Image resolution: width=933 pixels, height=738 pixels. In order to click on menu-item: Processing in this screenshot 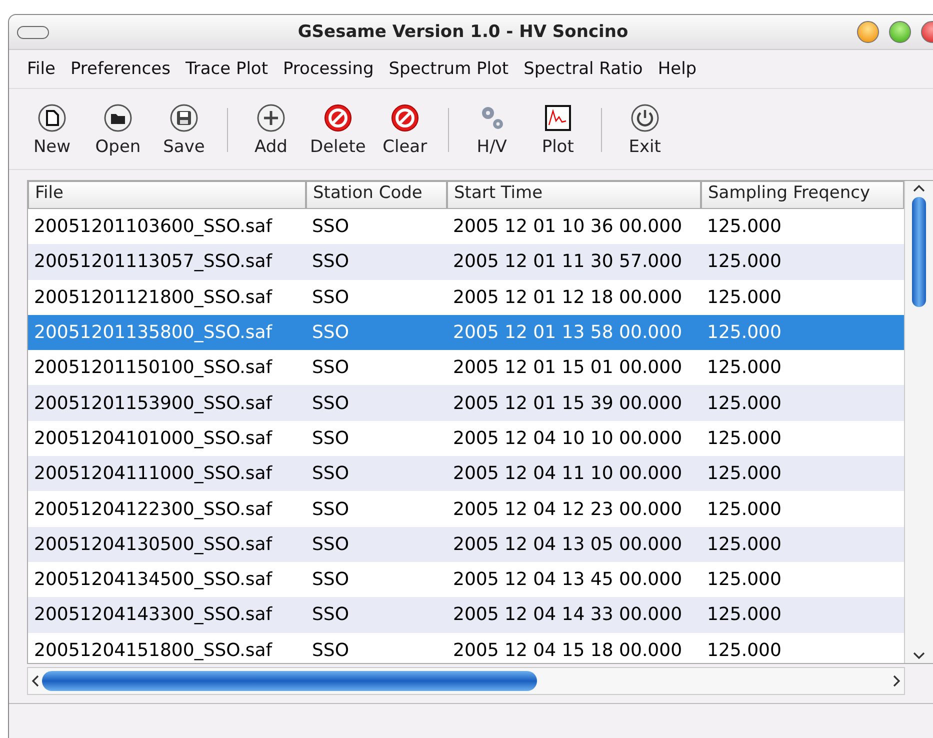, I will do `click(327, 69)`.